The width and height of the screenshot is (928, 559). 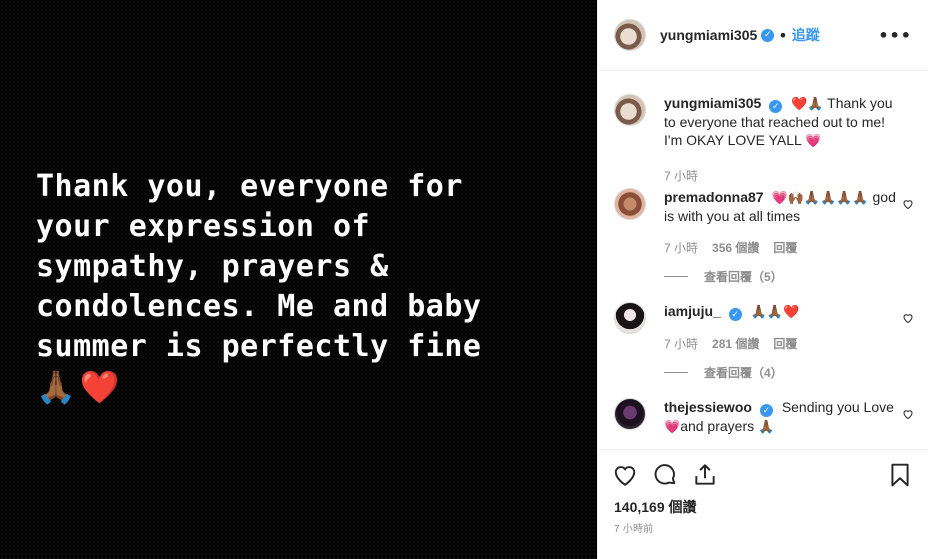 What do you see at coordinates (807, 103) in the screenshot?
I see `caption-emoji-lead: ❤️🙏🏾` at bounding box center [807, 103].